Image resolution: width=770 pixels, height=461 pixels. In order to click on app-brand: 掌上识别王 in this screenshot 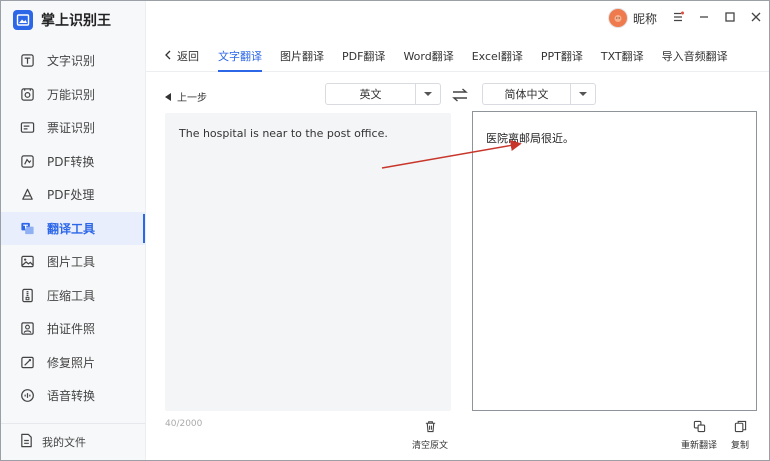, I will do `click(62, 20)`.